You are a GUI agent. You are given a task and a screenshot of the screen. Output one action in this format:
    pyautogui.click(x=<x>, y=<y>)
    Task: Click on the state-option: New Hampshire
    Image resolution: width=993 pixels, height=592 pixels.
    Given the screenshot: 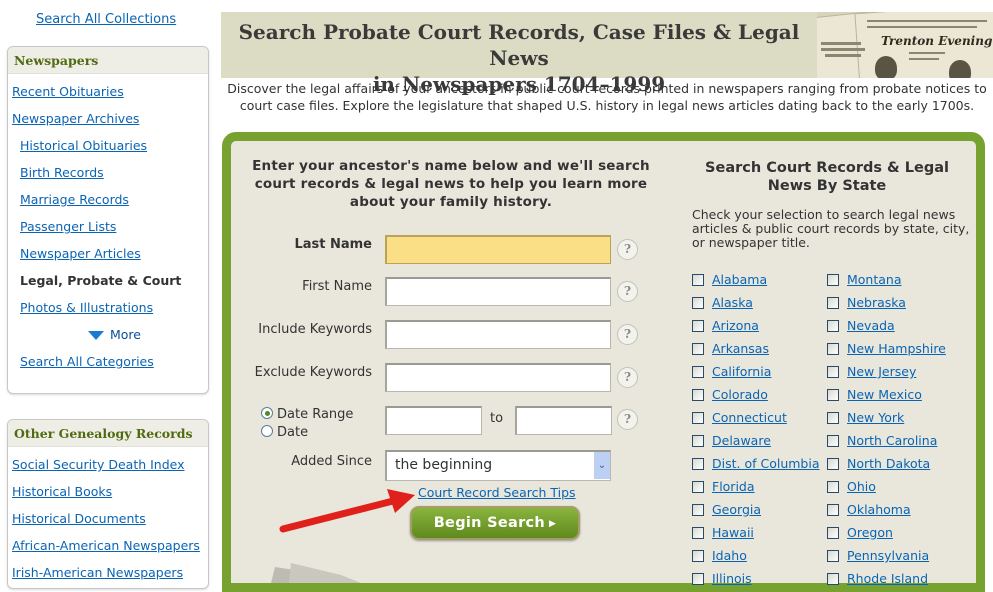 What is the action you would take?
    pyautogui.click(x=886, y=349)
    